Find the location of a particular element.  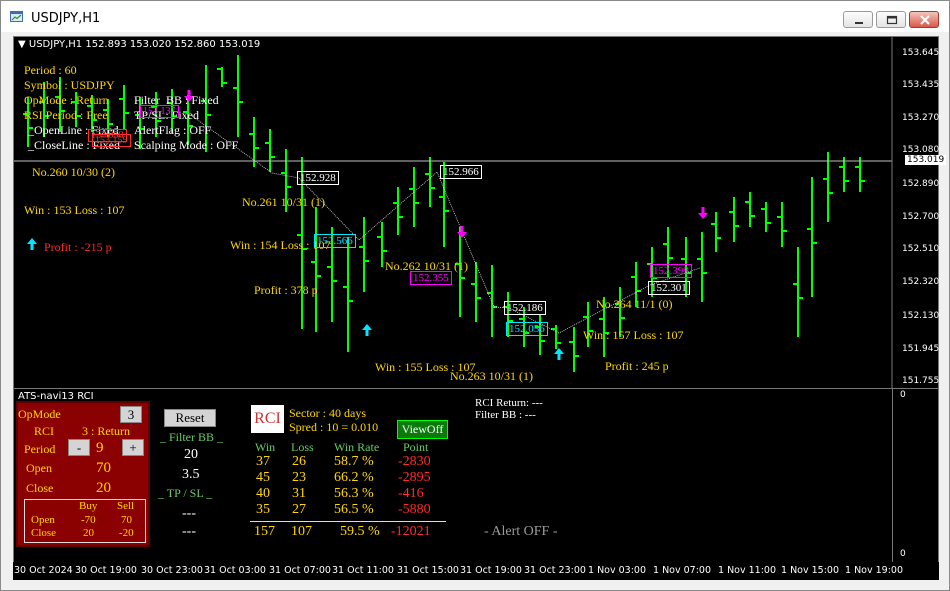

minimize-button is located at coordinates (858, 19).